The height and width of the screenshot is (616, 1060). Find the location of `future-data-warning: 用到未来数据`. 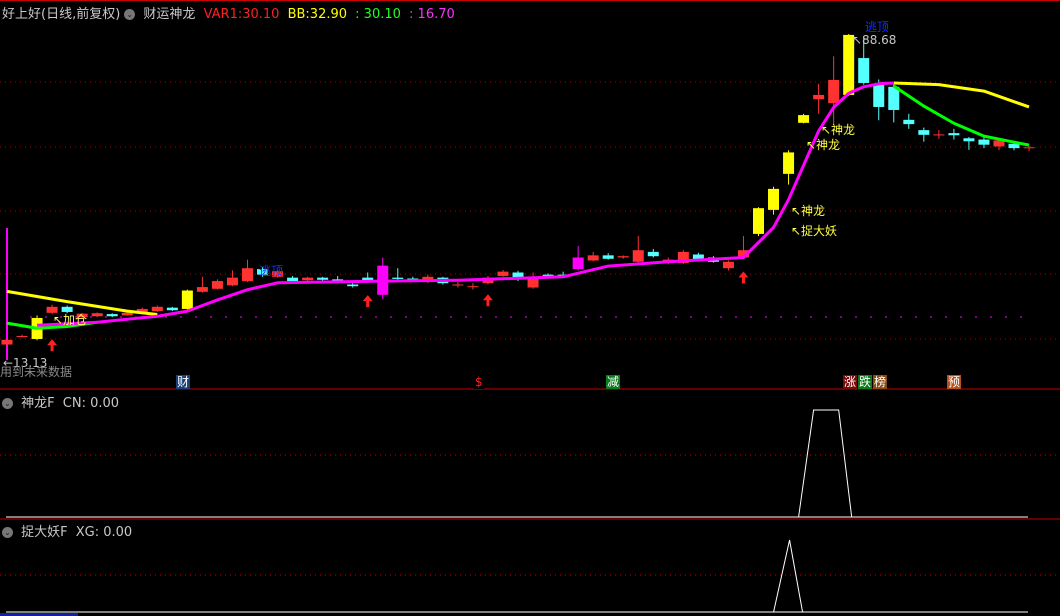

future-data-warning: 用到未来数据 is located at coordinates (36, 372).